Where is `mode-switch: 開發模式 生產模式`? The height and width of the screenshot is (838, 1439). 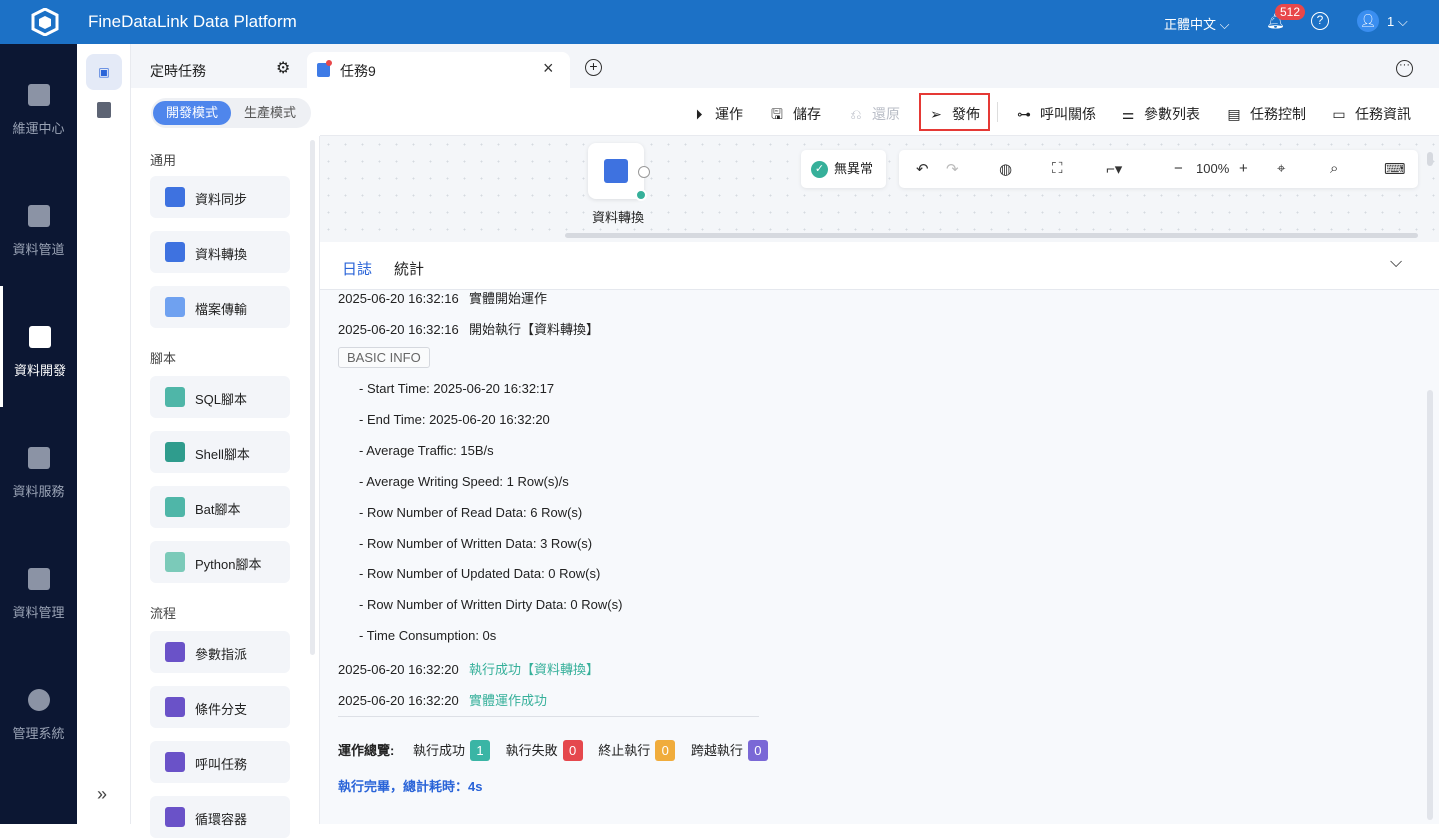
mode-switch: 開發模式 生產模式 is located at coordinates (231, 113).